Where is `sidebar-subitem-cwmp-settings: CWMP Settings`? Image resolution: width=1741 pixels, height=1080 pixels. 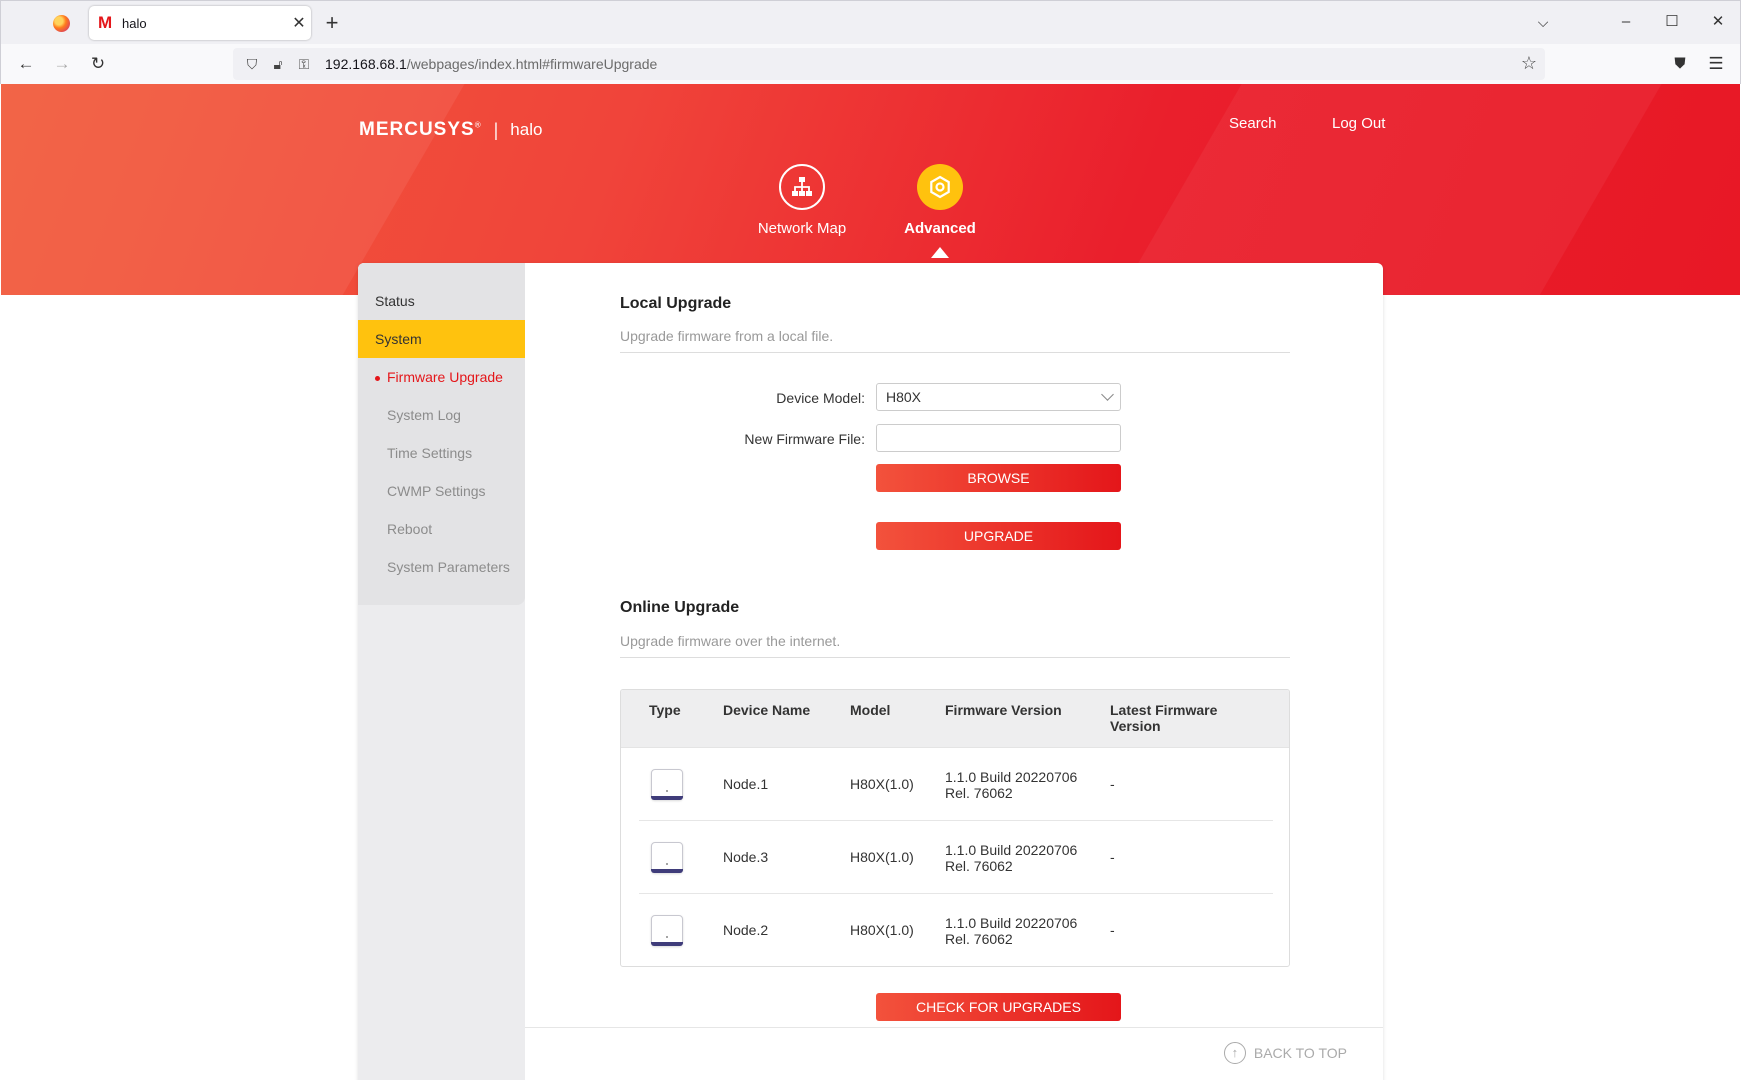 sidebar-subitem-cwmp-settings: CWMP Settings is located at coordinates (436, 491).